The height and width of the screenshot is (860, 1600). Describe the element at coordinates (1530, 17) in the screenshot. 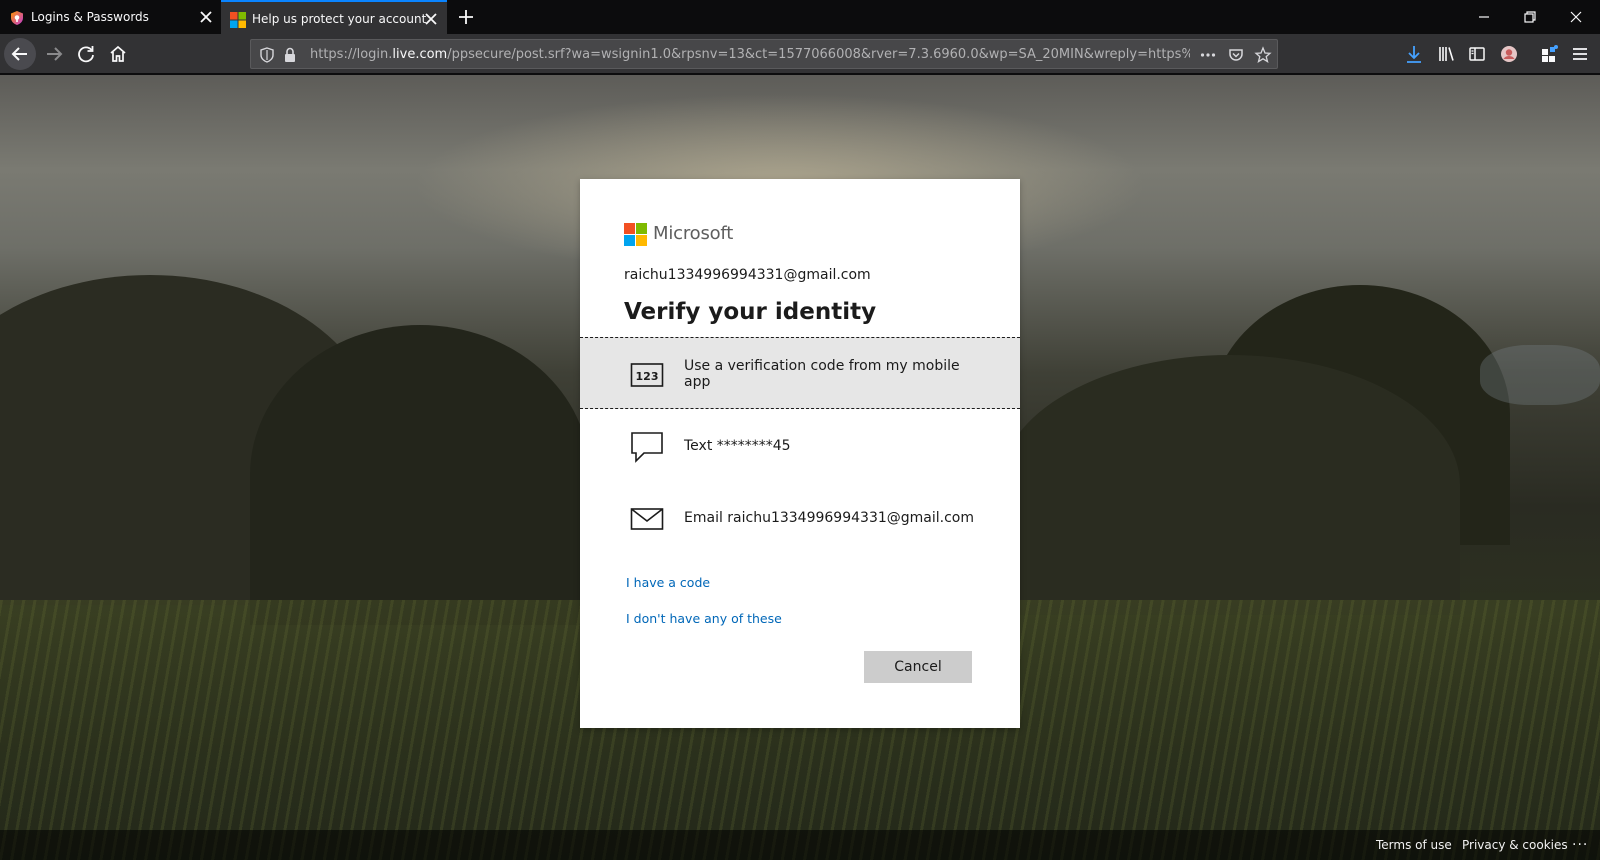

I see `restore-window-icon` at that location.